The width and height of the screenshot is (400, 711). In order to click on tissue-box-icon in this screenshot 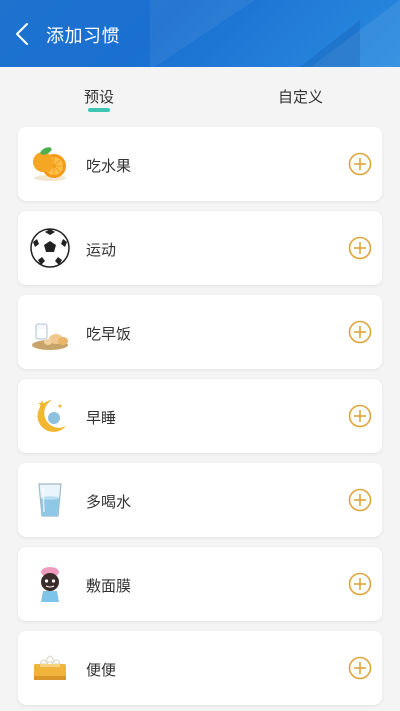, I will do `click(50, 667)`.